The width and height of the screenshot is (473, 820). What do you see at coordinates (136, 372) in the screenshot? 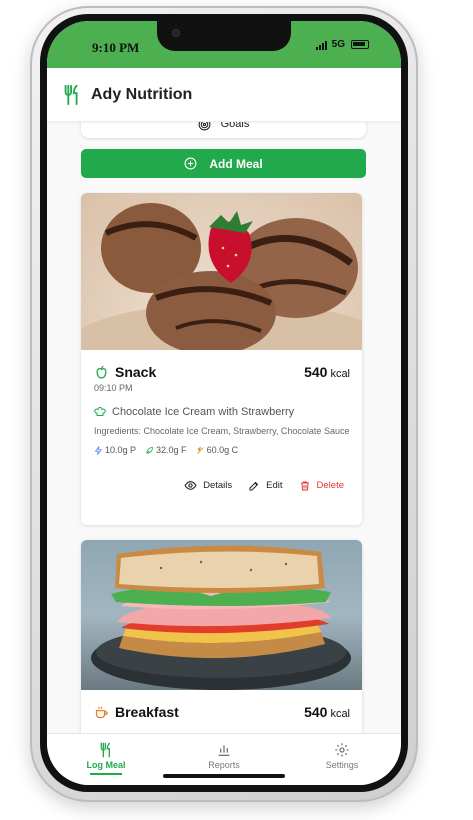
I see `meal-type-label: Snack` at bounding box center [136, 372].